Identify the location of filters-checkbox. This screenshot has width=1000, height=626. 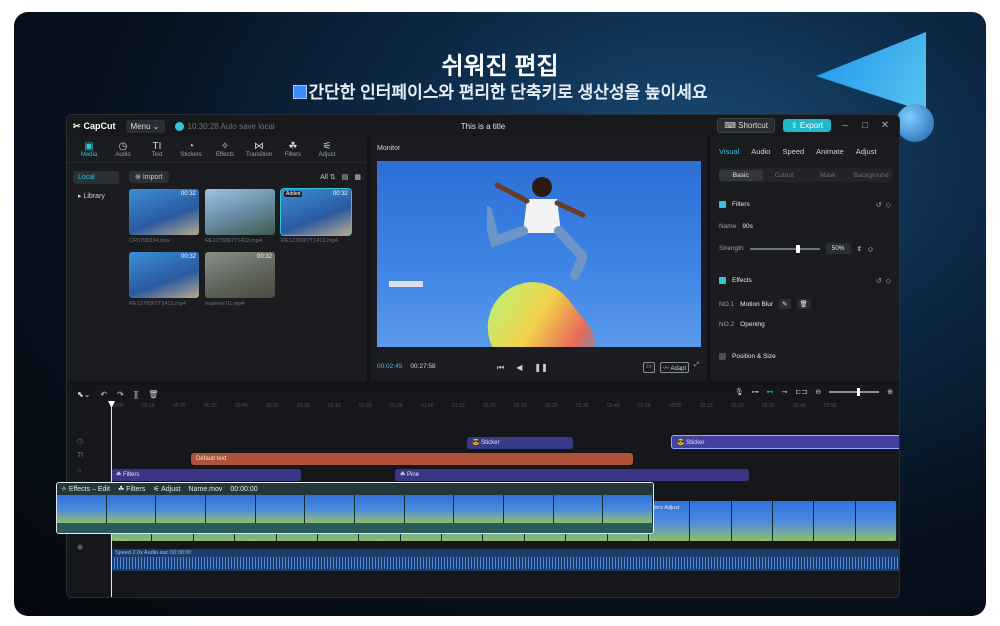
(722, 204).